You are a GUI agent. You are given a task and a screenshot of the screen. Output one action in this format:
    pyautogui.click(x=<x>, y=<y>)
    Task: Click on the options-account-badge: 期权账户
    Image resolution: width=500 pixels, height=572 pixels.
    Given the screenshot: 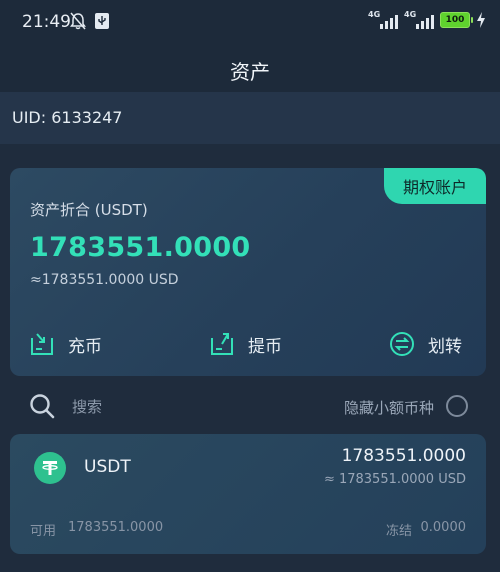 What is the action you would take?
    pyautogui.click(x=435, y=186)
    